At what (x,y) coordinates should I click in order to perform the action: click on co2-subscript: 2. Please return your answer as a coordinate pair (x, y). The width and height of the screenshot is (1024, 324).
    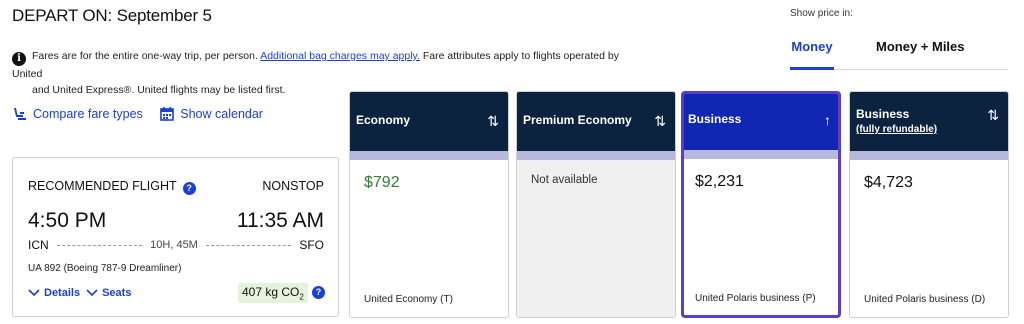
    Looking at the image, I should click on (301, 297).